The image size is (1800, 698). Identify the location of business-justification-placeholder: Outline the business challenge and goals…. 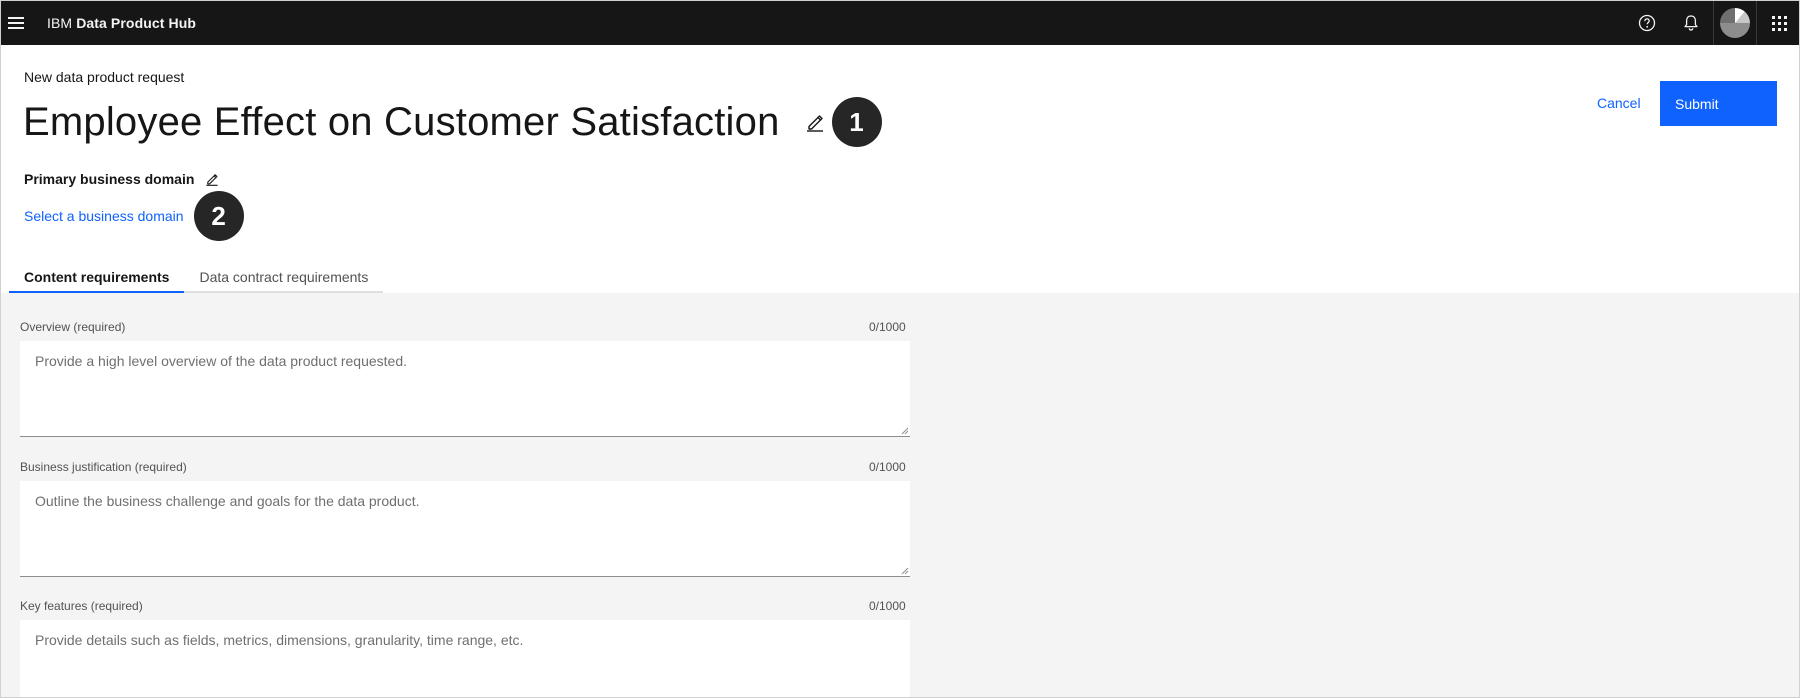
(227, 501).